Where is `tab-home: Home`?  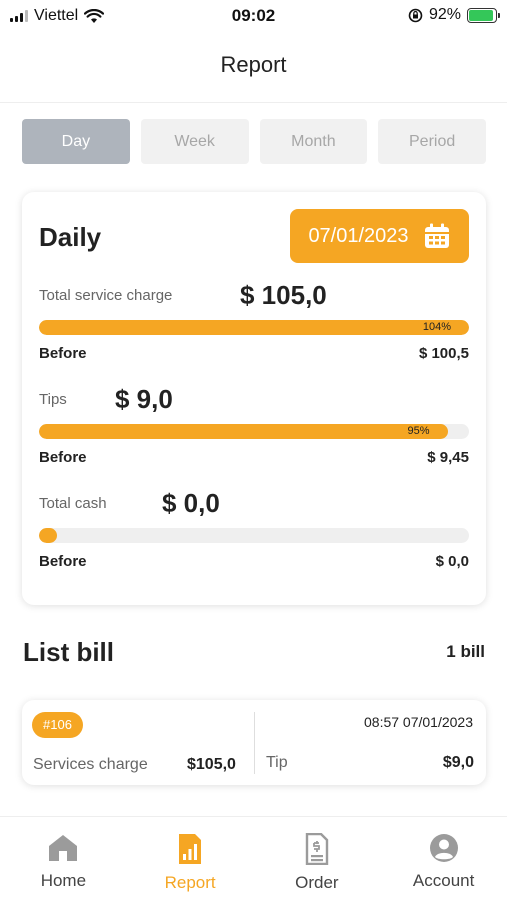 tab-home: Home is located at coordinates (63, 858).